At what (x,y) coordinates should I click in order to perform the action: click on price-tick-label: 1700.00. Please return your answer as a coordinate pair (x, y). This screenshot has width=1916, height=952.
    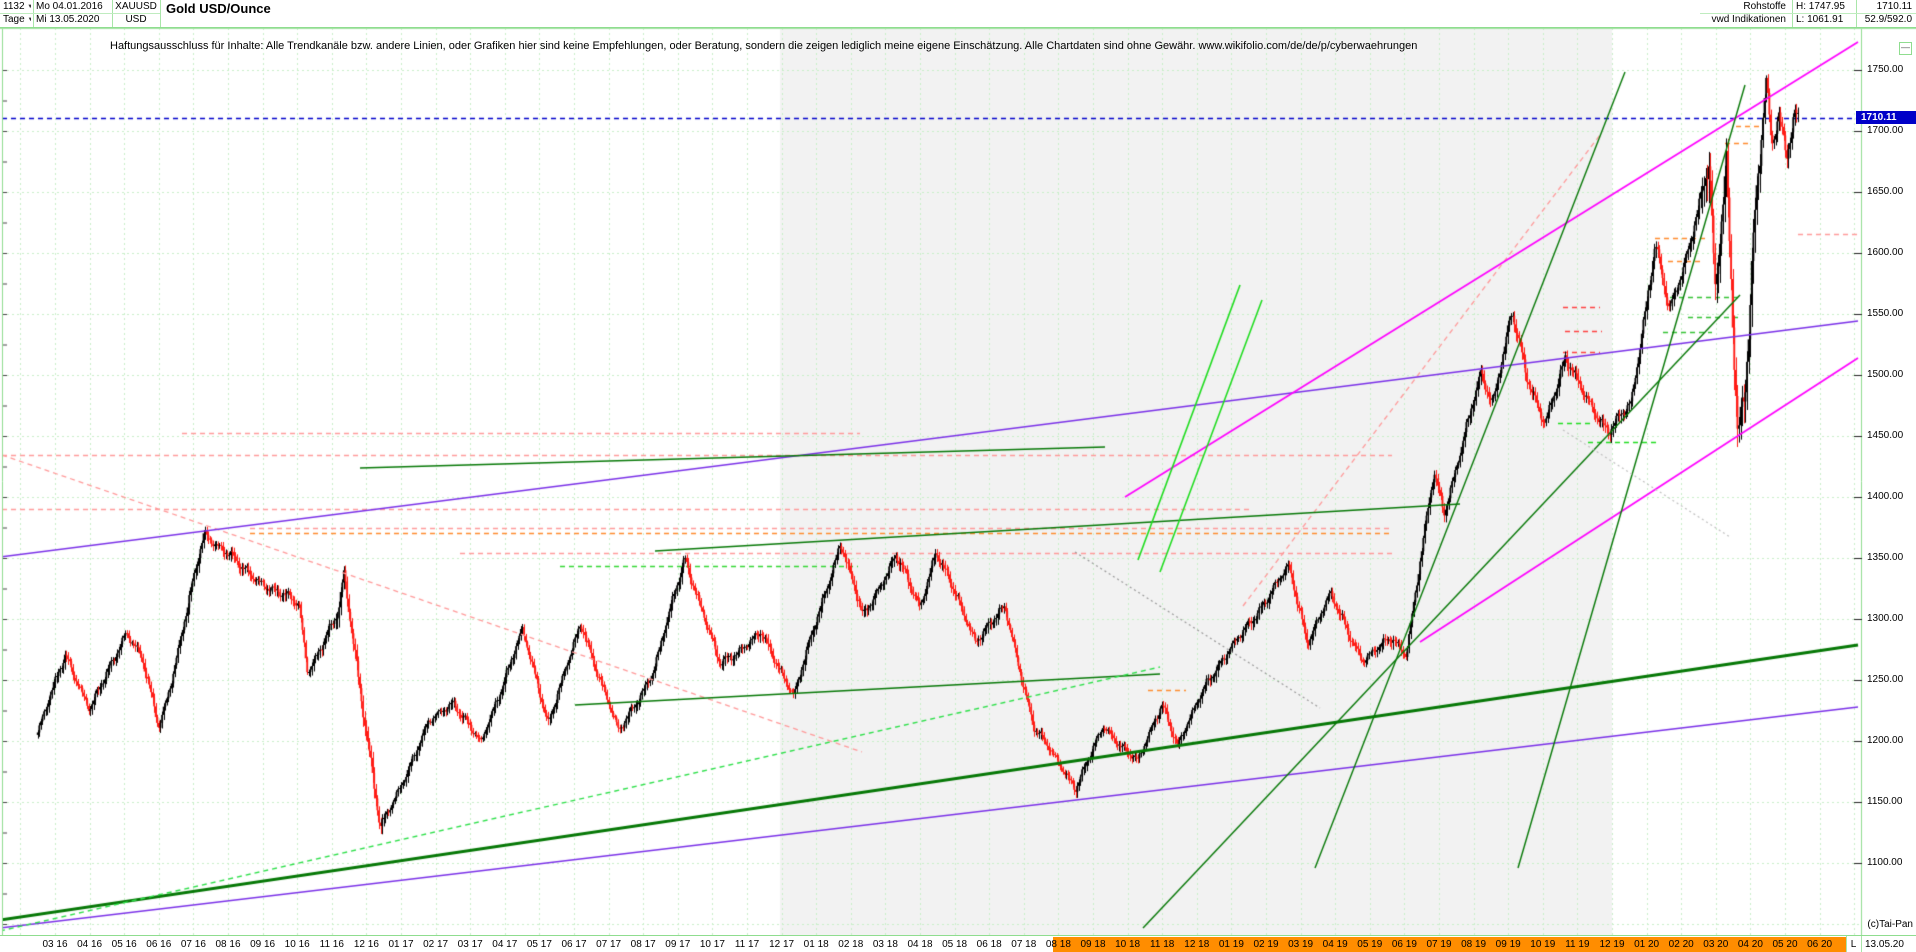
    Looking at the image, I should click on (1885, 130).